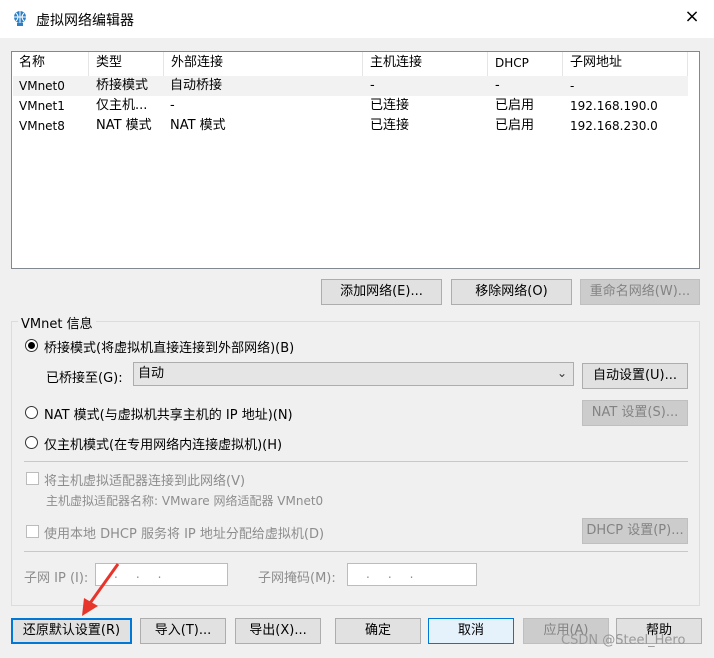 This screenshot has width=714, height=658. I want to click on cell-subnet: 192.168.190.0, so click(614, 106).